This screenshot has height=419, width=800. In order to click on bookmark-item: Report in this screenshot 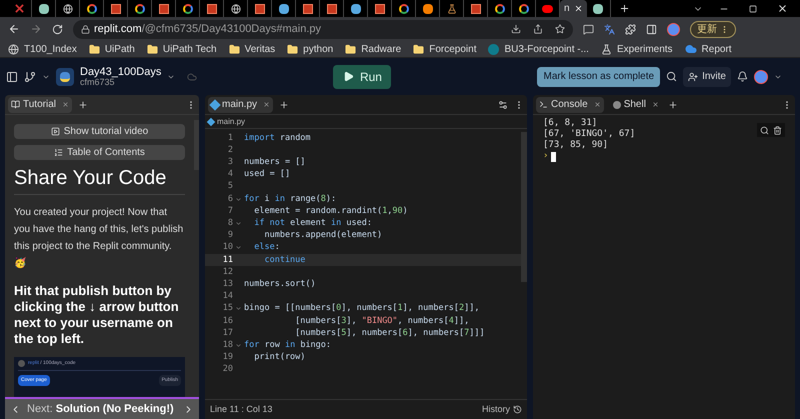, I will do `click(708, 49)`.